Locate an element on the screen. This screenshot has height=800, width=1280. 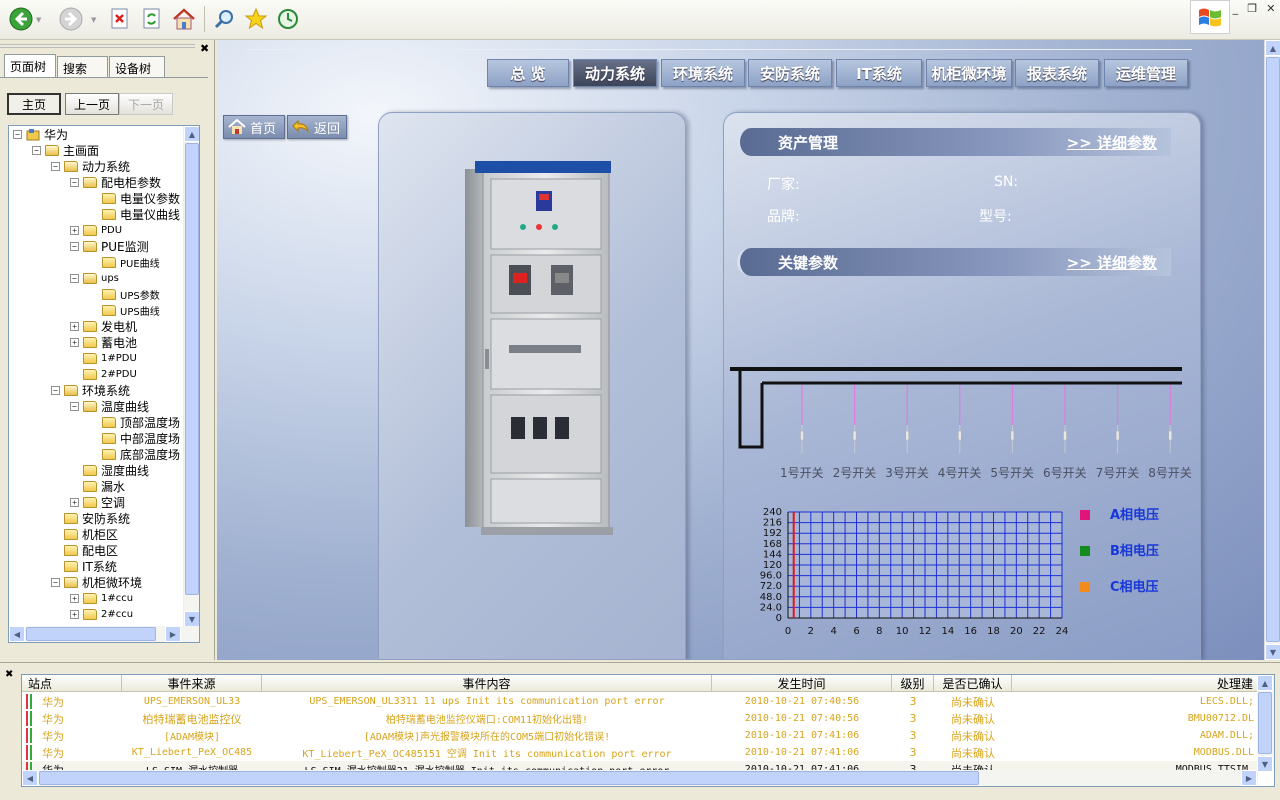
tab-7: 运维管理 is located at coordinates (1146, 73).